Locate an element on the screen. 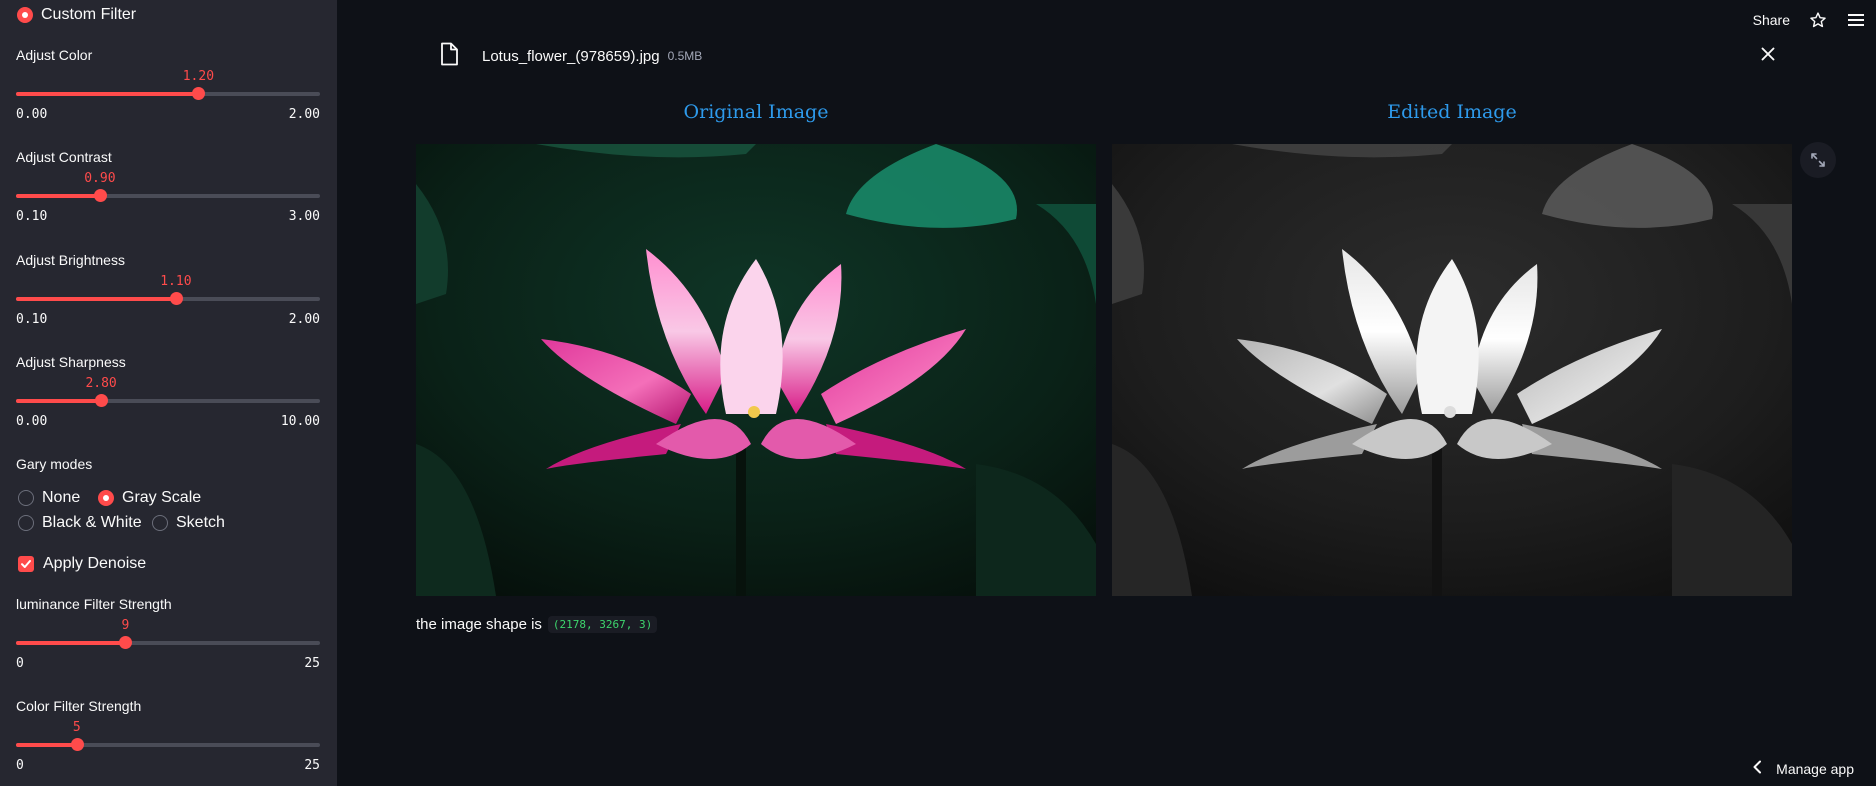 The height and width of the screenshot is (786, 1876). slider-max: 3.00 is located at coordinates (304, 216).